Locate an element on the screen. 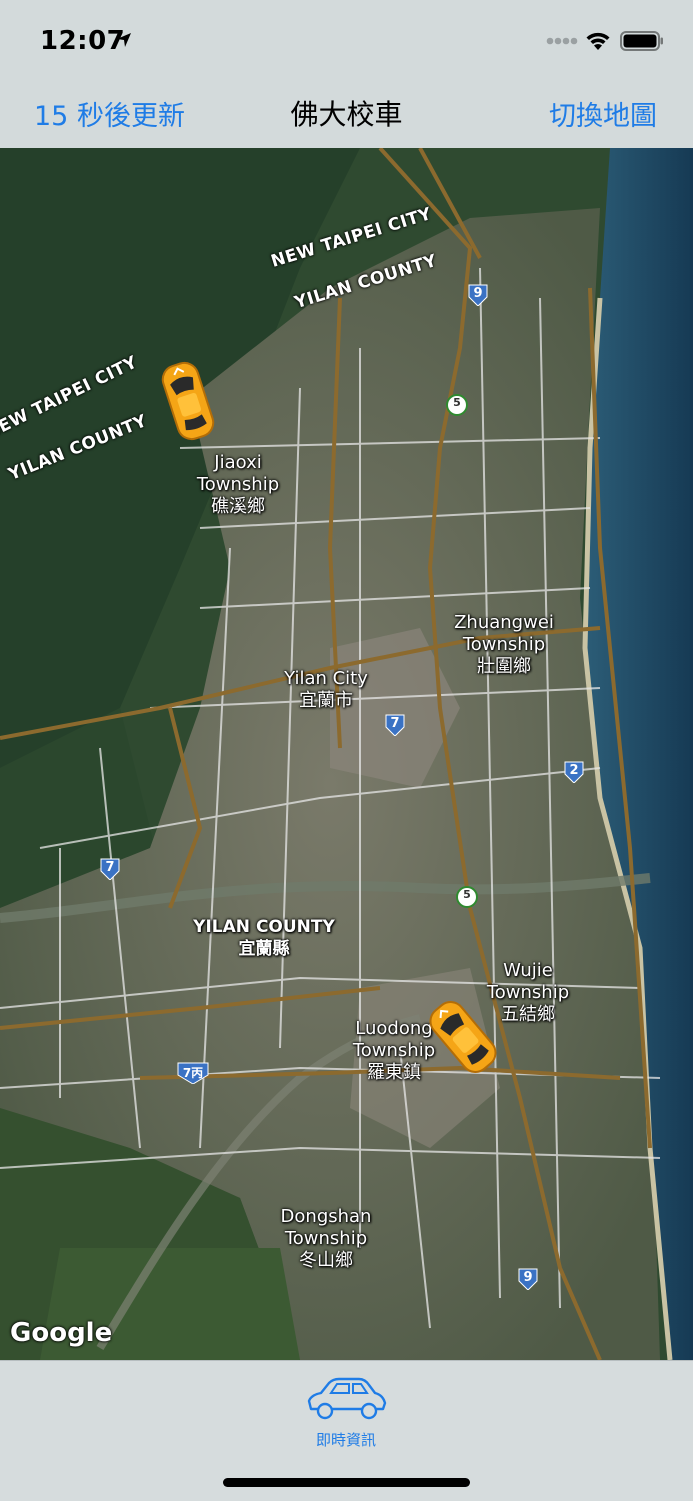 The height and width of the screenshot is (1501, 693). tab-live-info-label: 即時資訊 is located at coordinates (345, 1440).